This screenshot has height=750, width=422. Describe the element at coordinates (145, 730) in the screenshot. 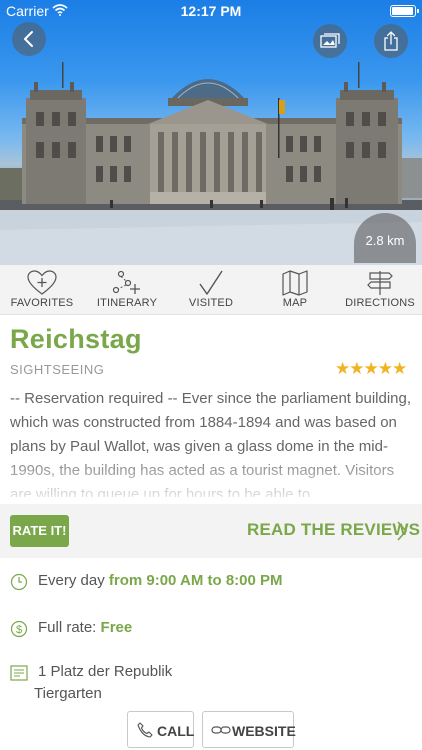

I see `phone-icon` at that location.